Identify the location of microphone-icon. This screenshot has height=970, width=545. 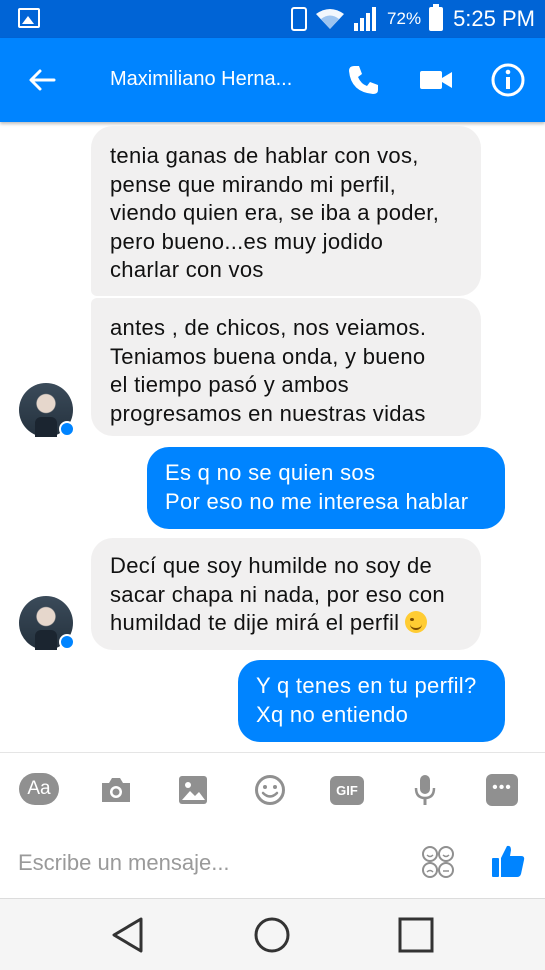
(425, 790).